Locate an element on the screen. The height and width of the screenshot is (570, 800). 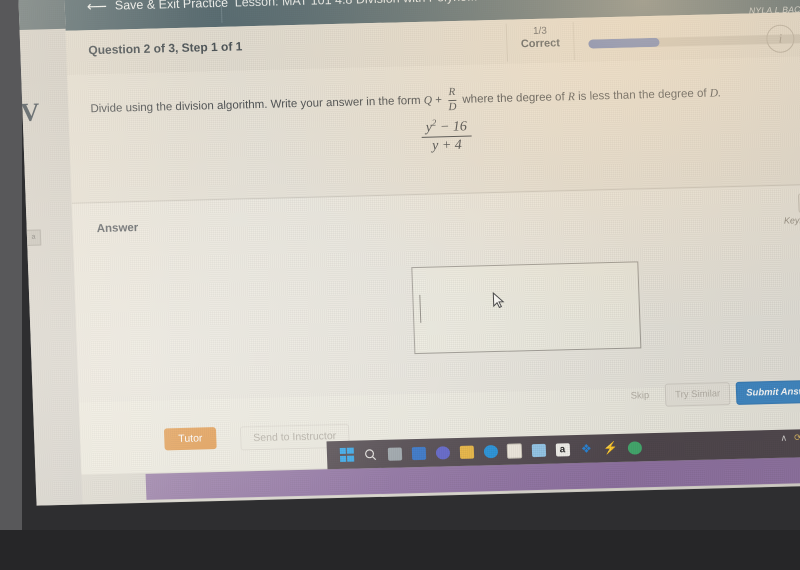
prompt-fraction-numerator: R is located at coordinates (452, 92).